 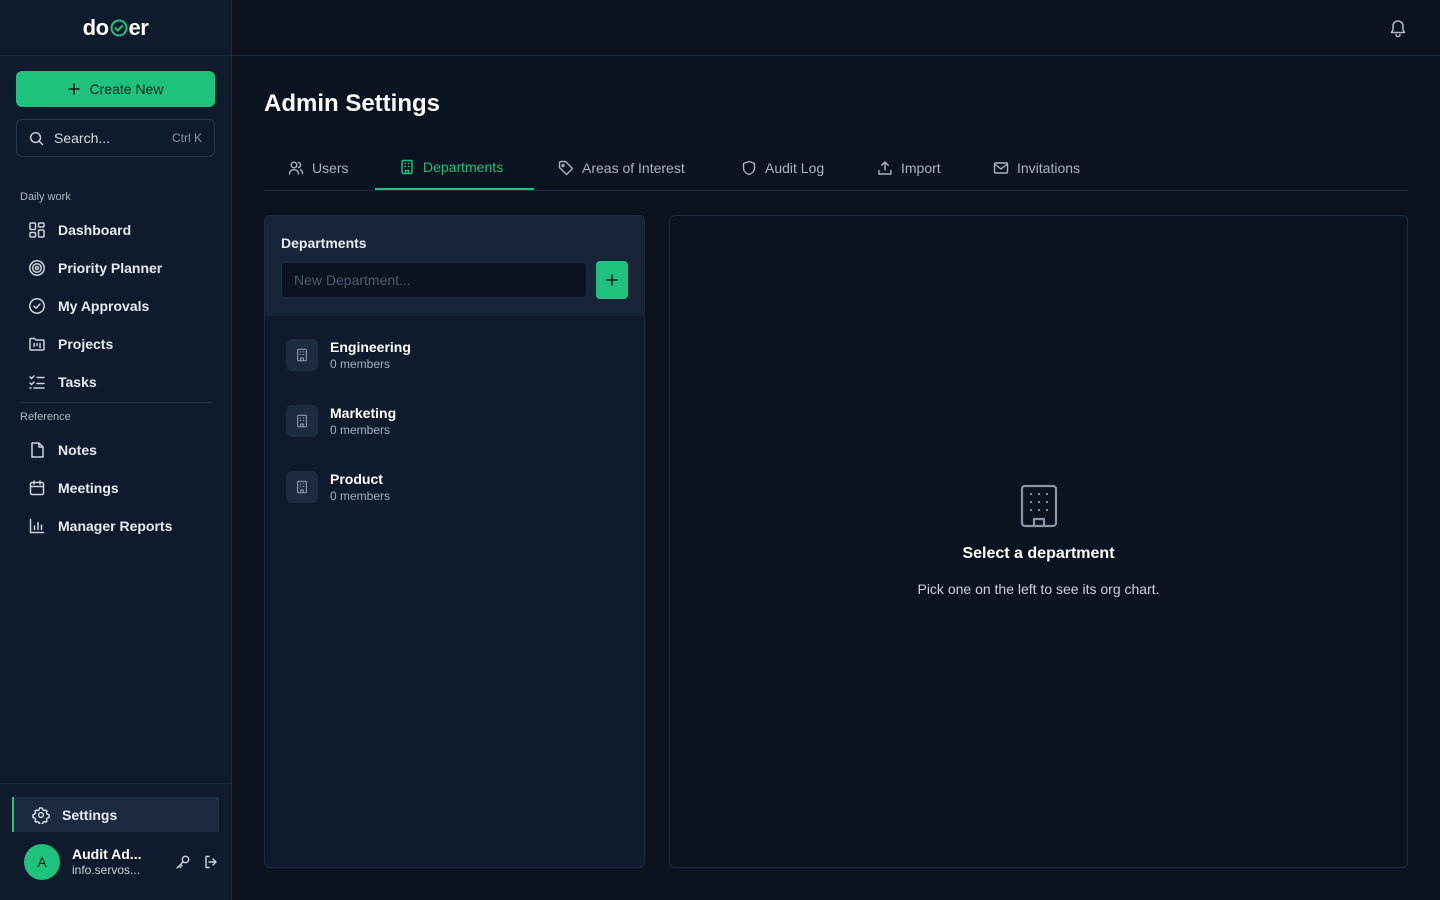 I want to click on shield-icon, so click(x=749, y=168).